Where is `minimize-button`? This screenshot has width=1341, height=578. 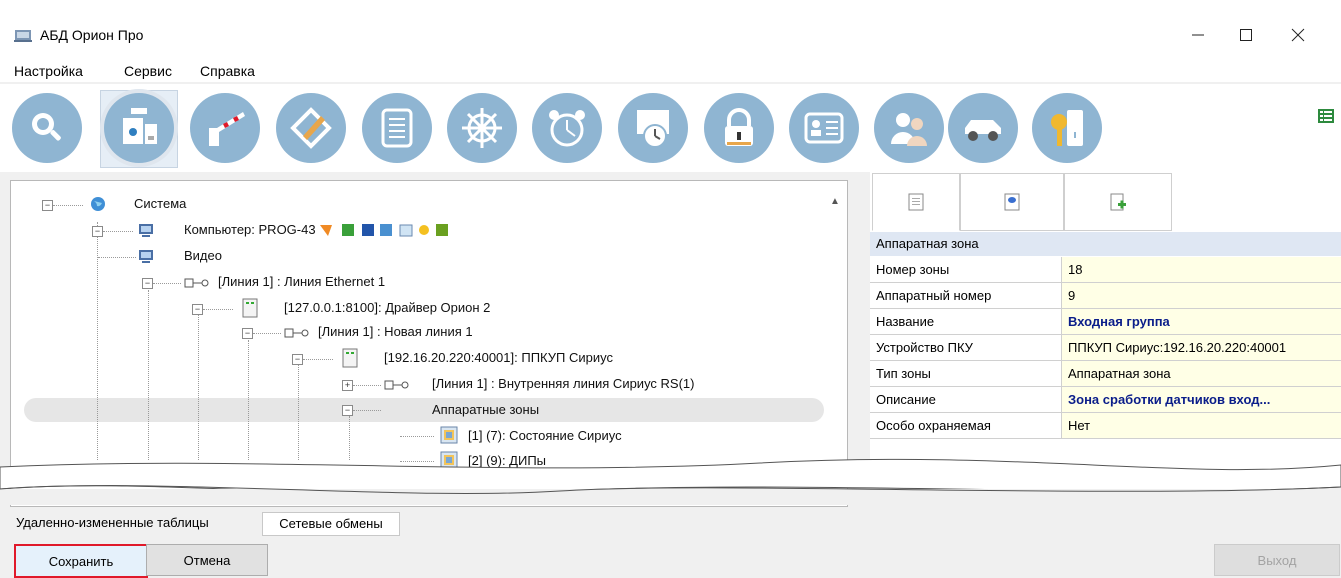 minimize-button is located at coordinates (1198, 35).